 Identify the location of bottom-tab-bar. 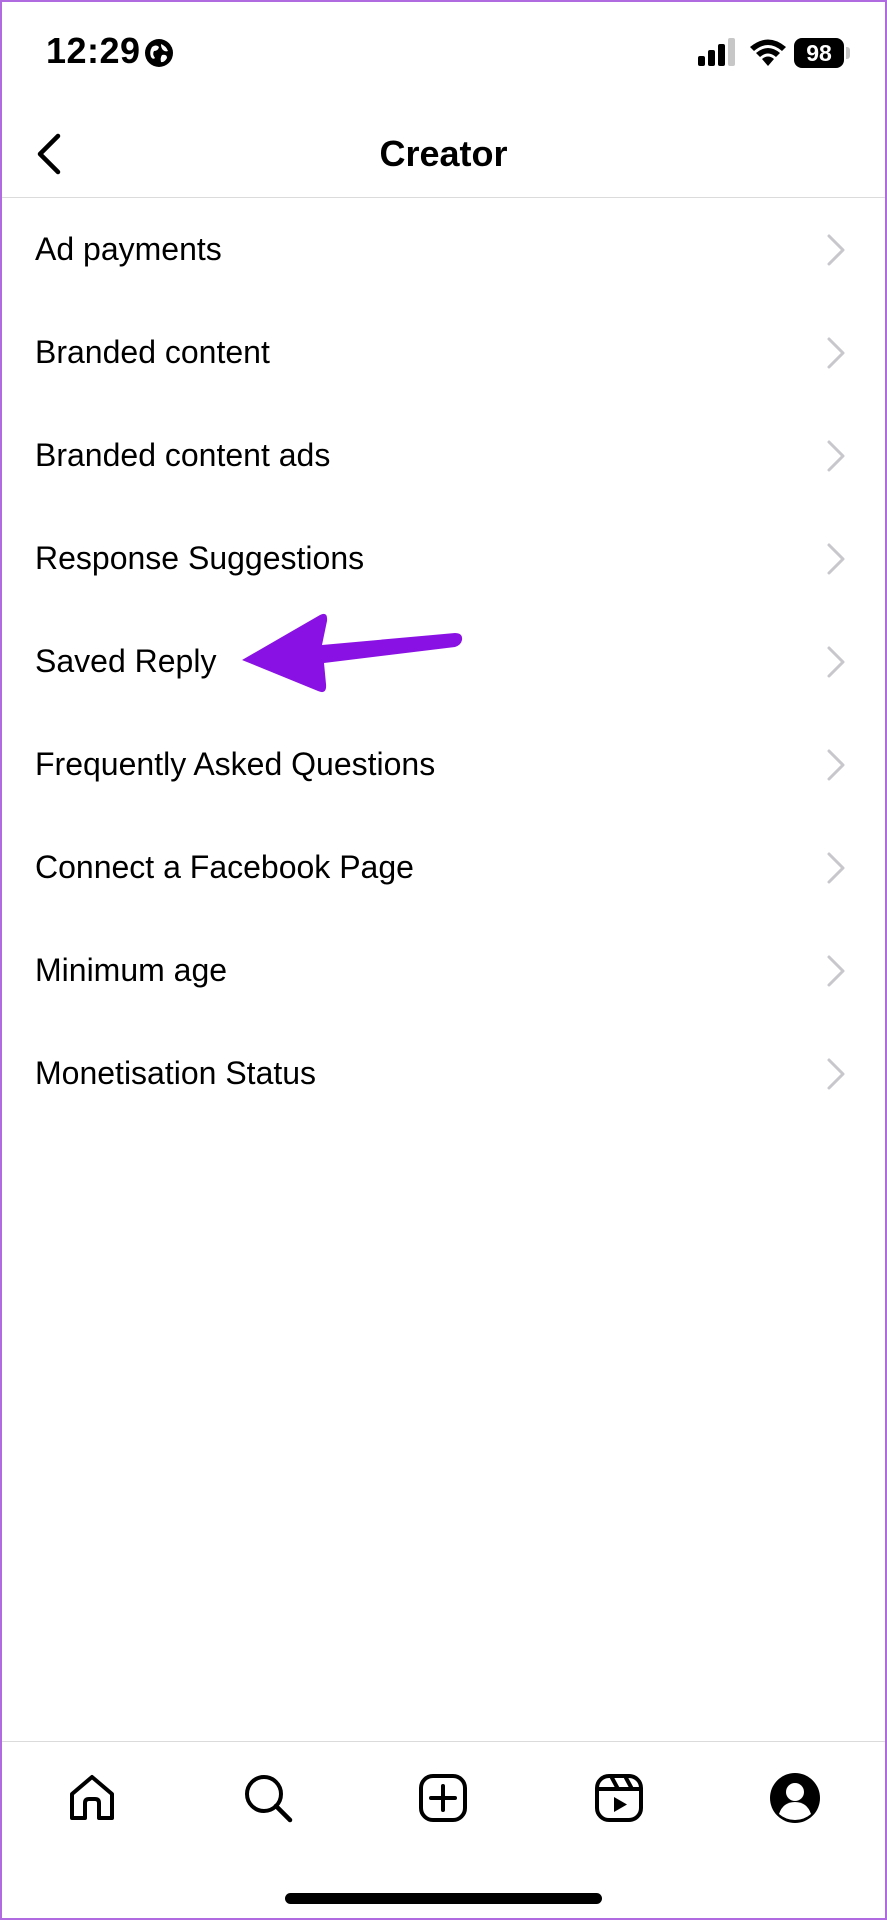
(443, 1797).